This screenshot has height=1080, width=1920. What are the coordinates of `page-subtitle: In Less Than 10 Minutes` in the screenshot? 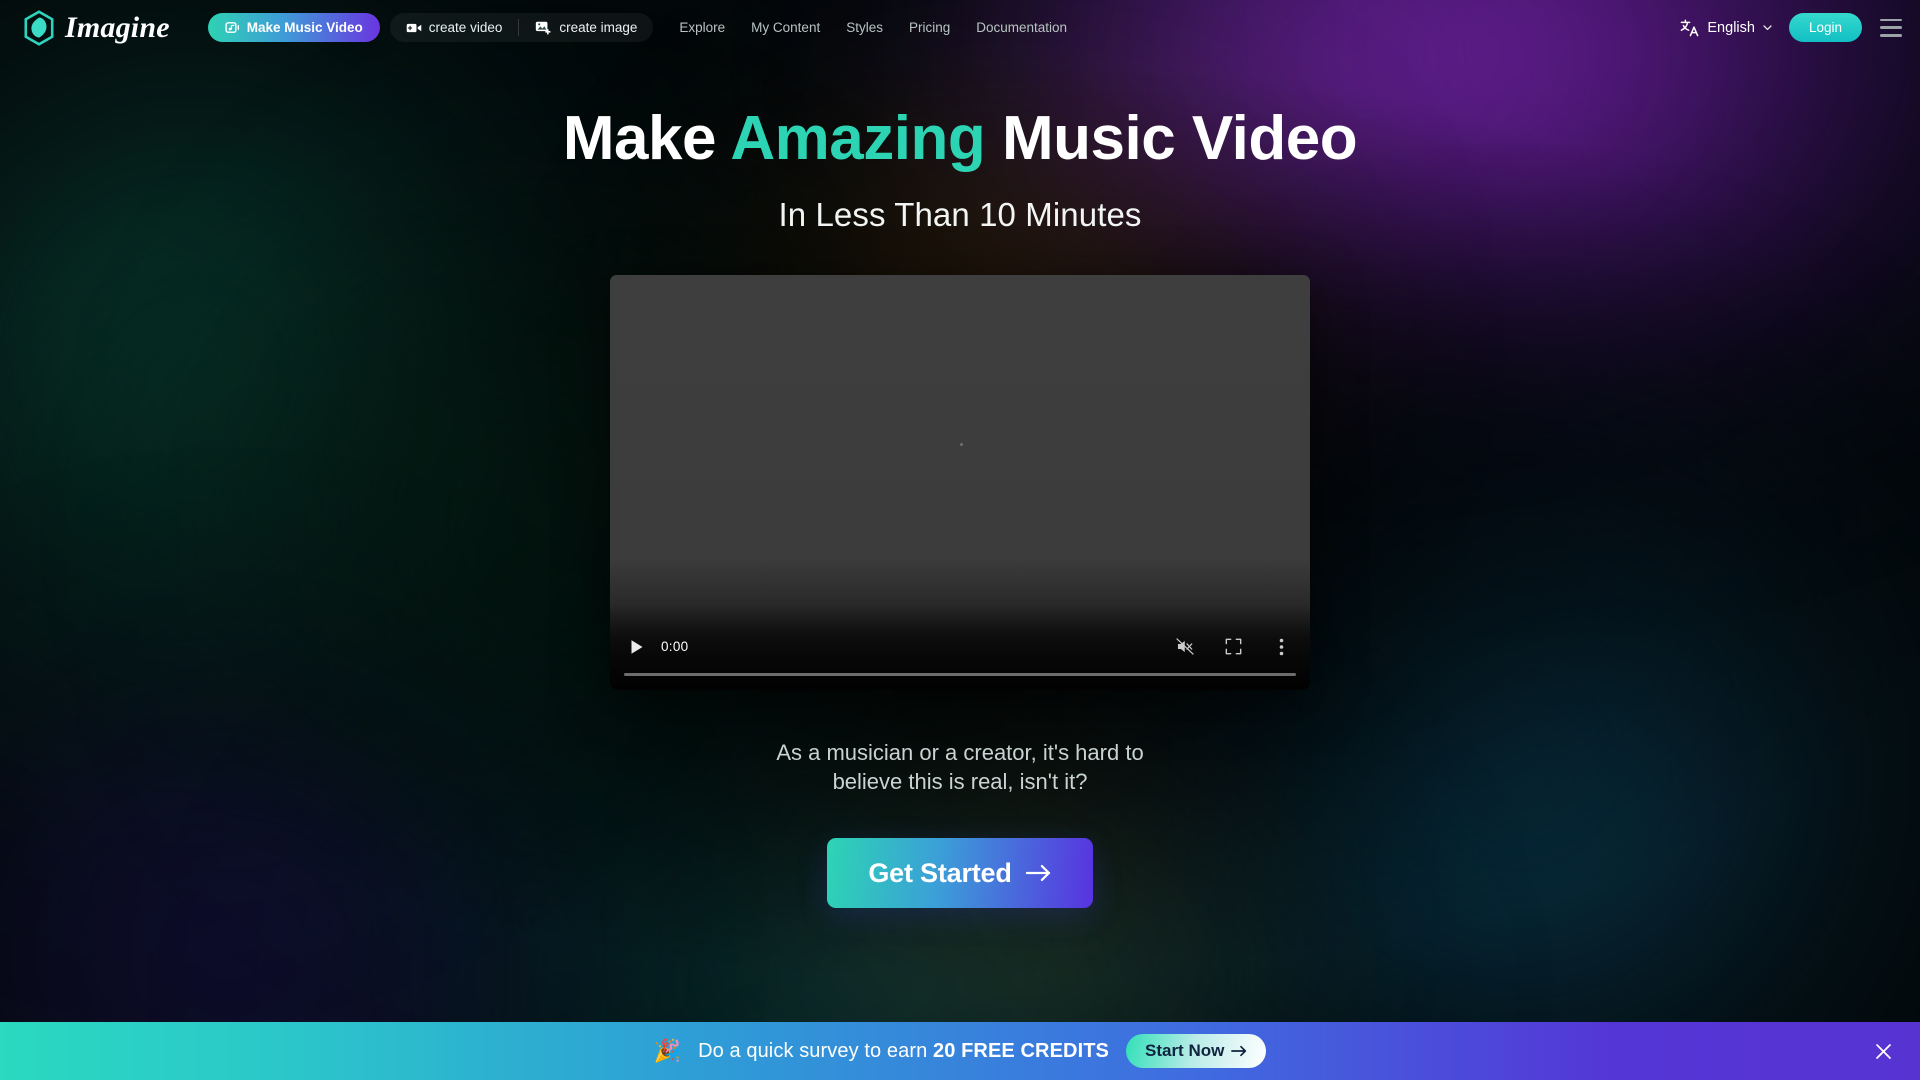 It's located at (960, 214).